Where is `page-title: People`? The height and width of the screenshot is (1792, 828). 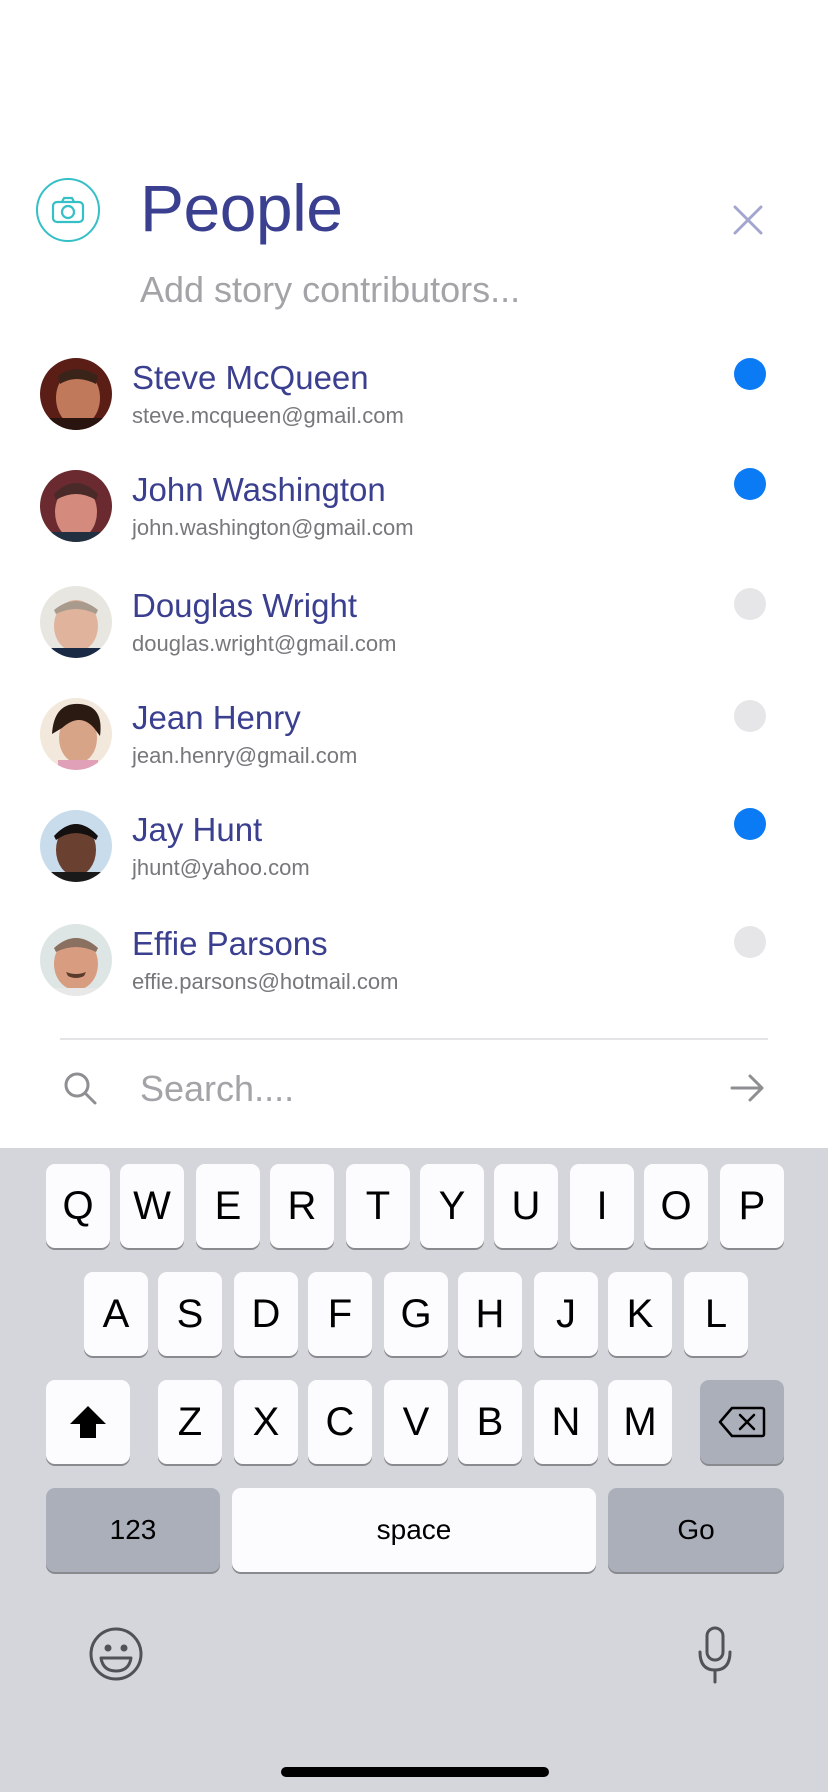 page-title: People is located at coordinates (241, 208).